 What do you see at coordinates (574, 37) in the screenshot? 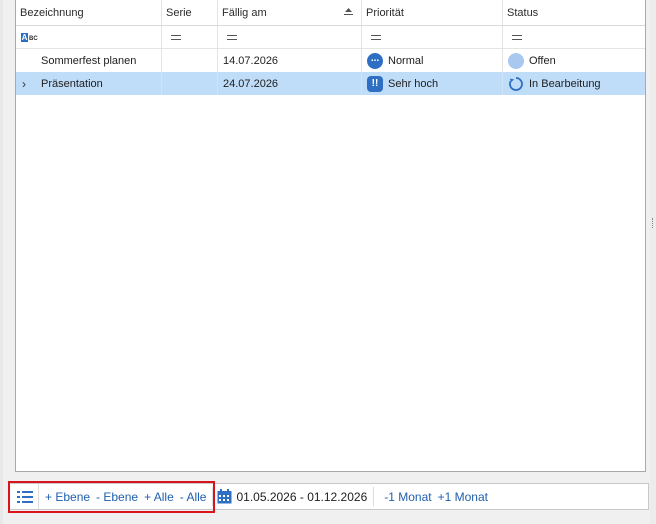
I see `filter-cell-status` at bounding box center [574, 37].